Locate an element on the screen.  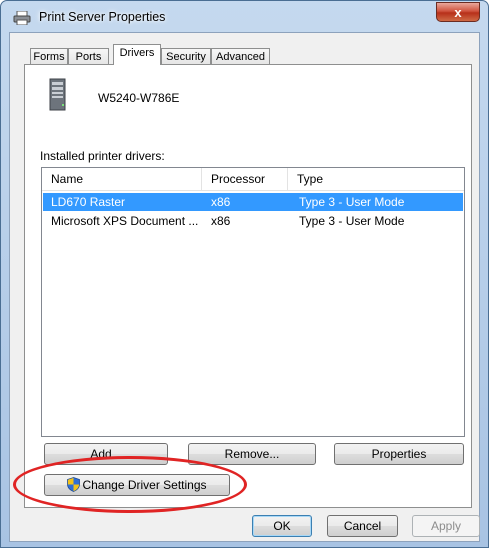
column-header-processor: Processor is located at coordinates (245, 179).